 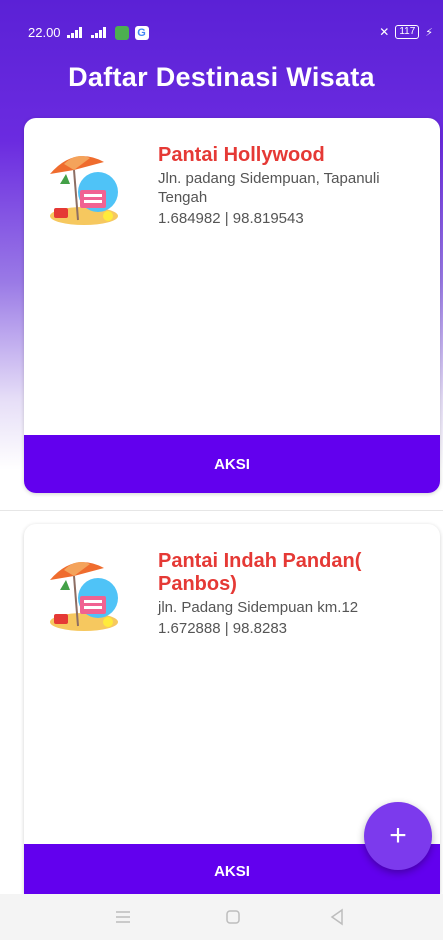 What do you see at coordinates (407, 32) in the screenshot?
I see `battery-icon: 117` at bounding box center [407, 32].